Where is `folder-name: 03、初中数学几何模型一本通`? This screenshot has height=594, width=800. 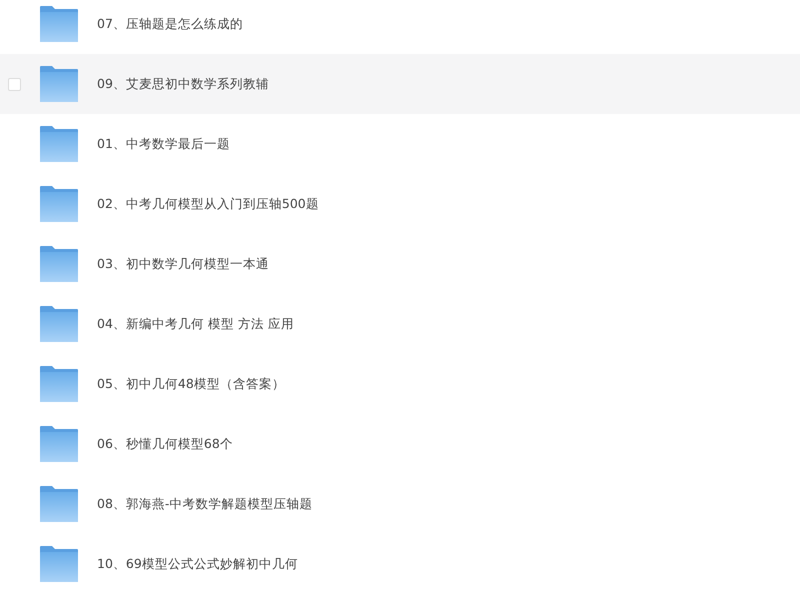 folder-name: 03、初中数学几何模型一本通 is located at coordinates (183, 264).